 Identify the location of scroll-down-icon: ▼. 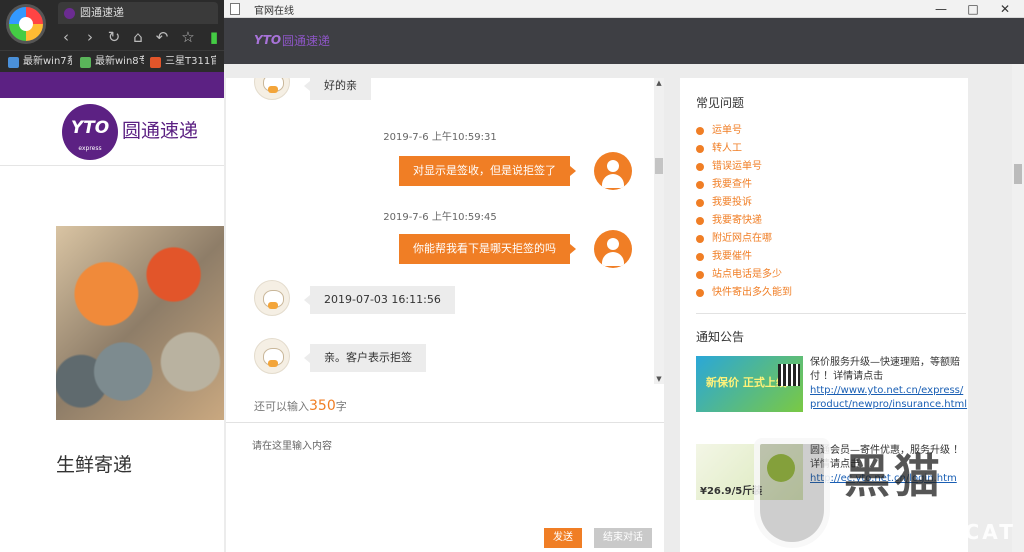
(659, 379).